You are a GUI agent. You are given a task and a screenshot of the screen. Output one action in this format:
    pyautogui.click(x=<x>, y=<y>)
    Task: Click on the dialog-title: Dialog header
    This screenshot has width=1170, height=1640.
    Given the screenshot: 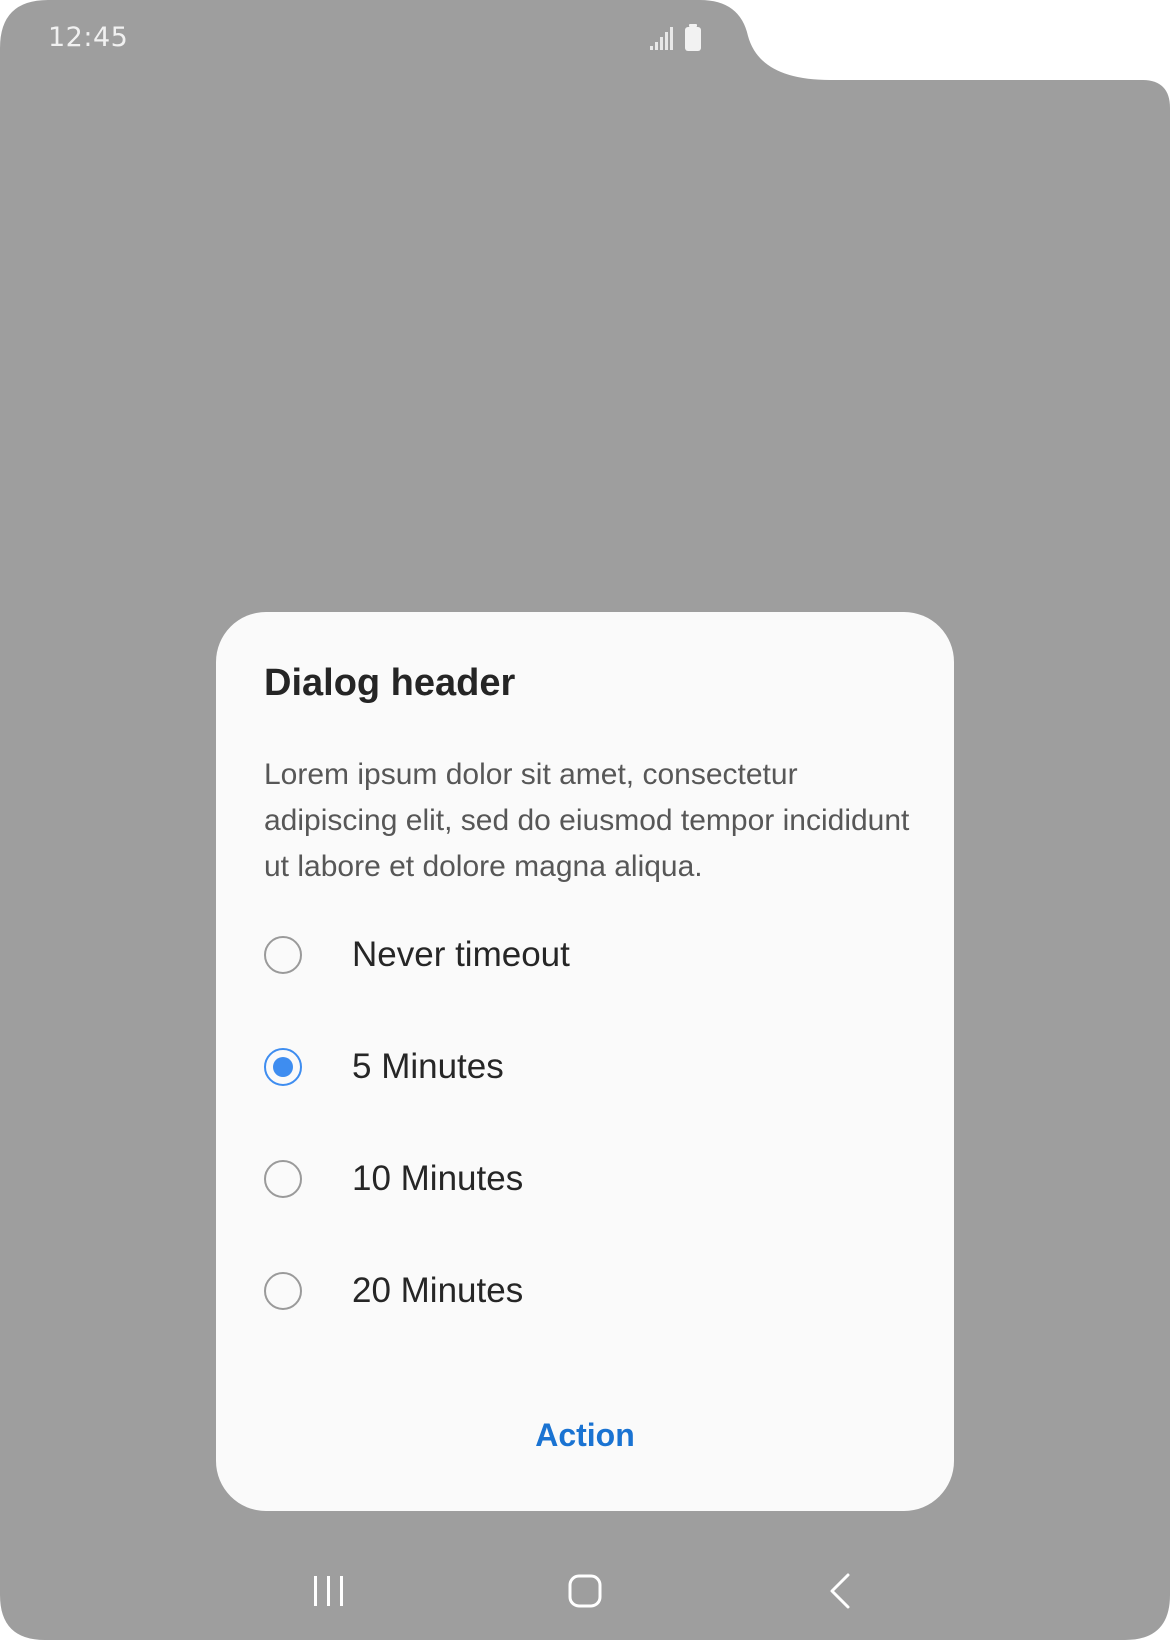 What is the action you would take?
    pyautogui.click(x=390, y=683)
    